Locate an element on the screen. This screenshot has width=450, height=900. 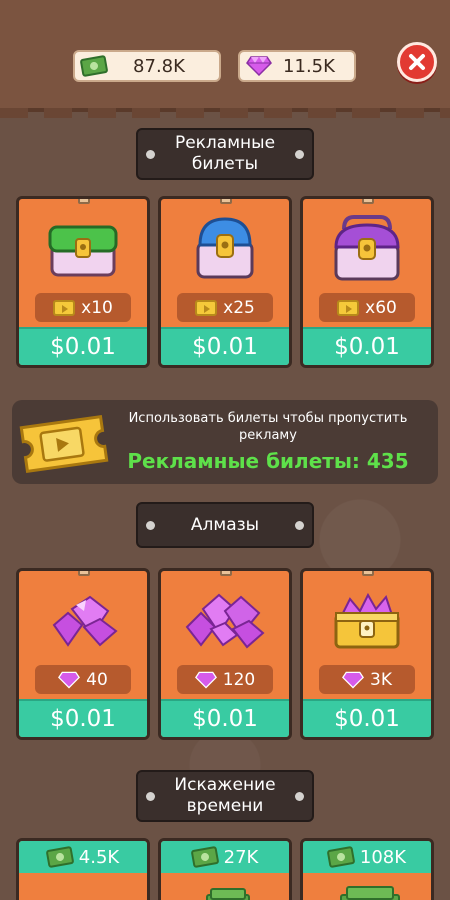
cash-amount-badge: 4.5K is located at coordinates (83, 857).